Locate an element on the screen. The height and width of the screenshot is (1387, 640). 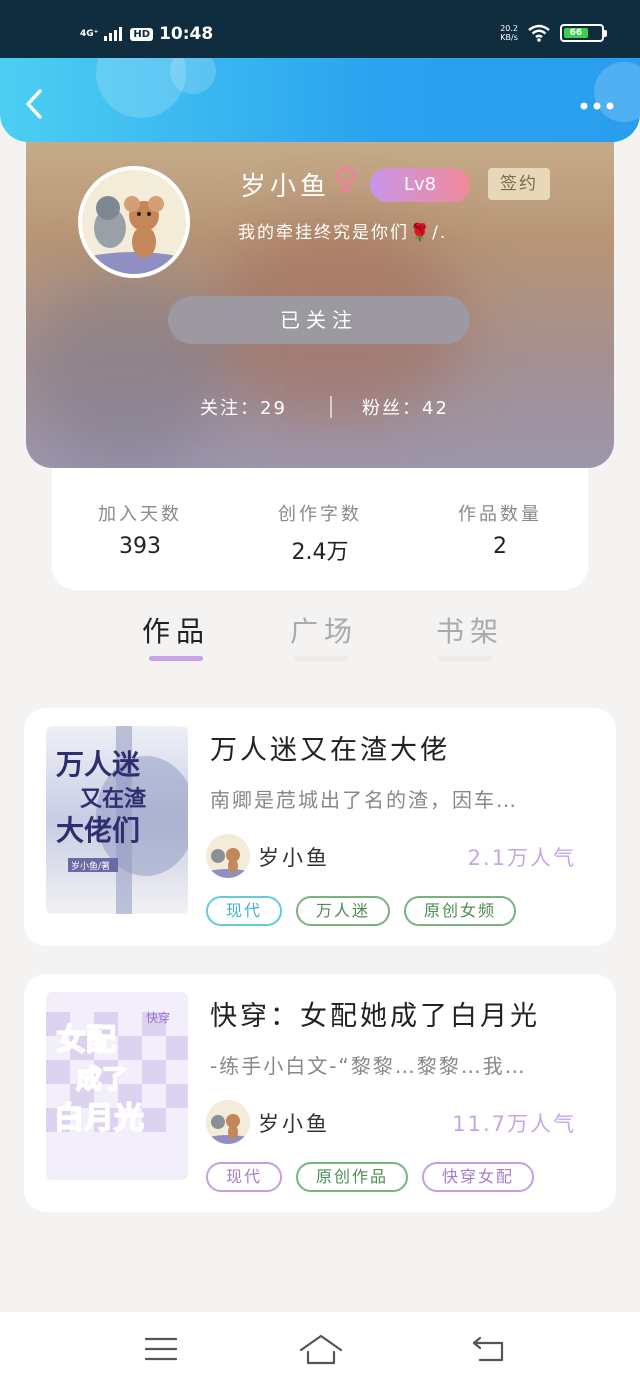
wifi-icon is located at coordinates (539, 33).